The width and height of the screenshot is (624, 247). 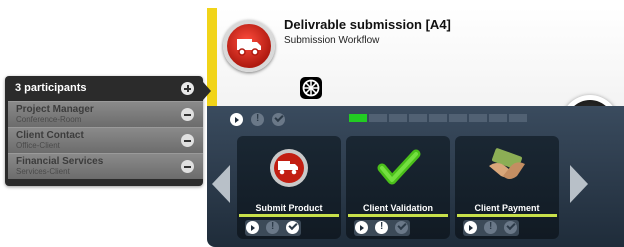 I want to click on step-label: Submit Product, so click(x=289, y=208).